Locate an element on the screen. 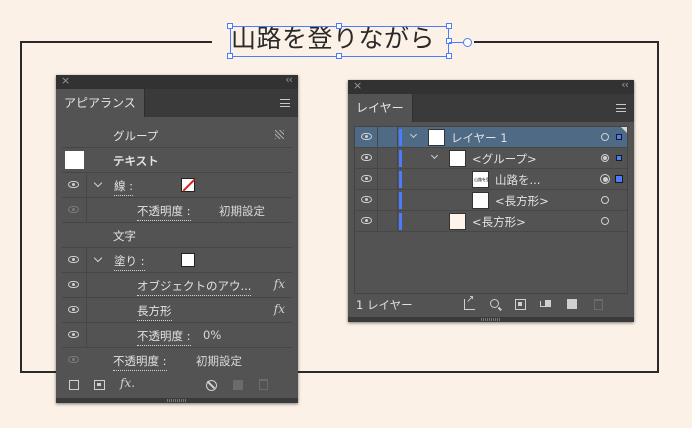 Image resolution: width=692 pixels, height=428 pixels. layer-name: レイヤー 1 is located at coordinates (479, 138).